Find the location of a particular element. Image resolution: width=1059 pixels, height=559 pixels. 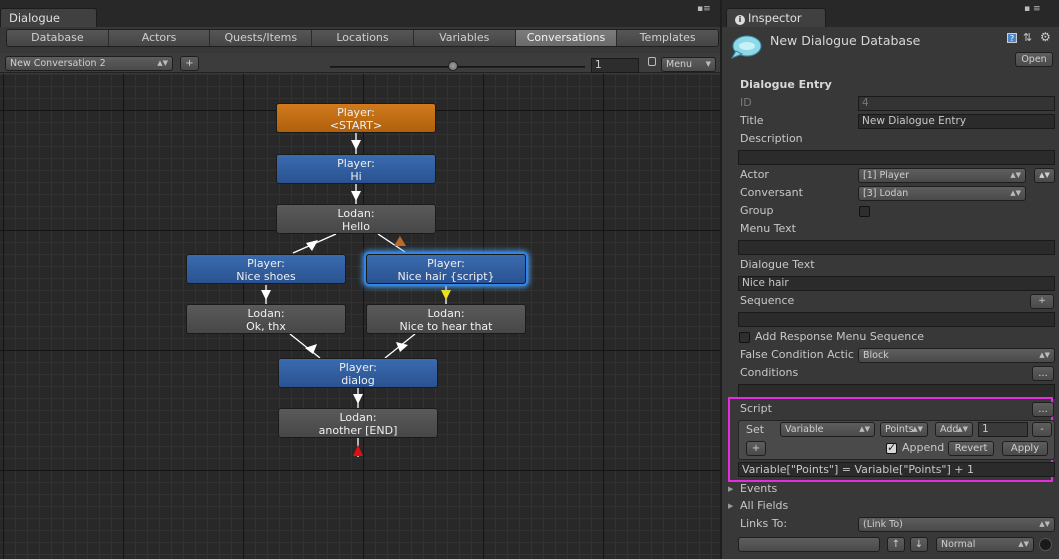

title-field: New Dialogue Entry is located at coordinates (956, 121).